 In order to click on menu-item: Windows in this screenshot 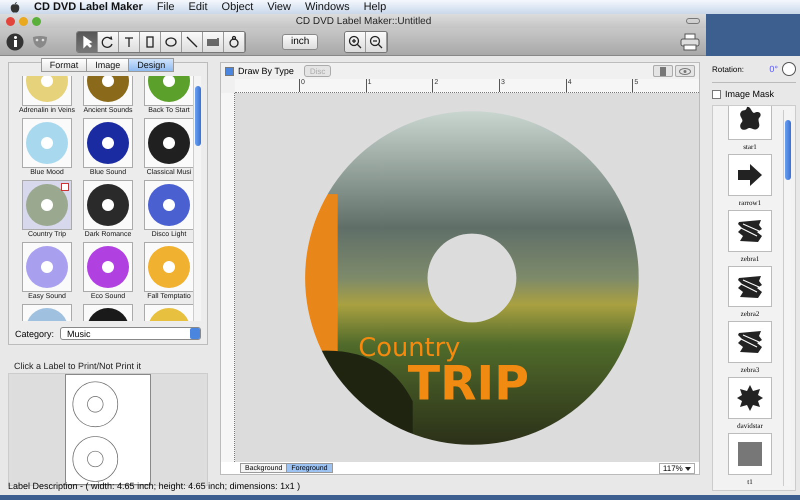, I will do `click(327, 7)`.